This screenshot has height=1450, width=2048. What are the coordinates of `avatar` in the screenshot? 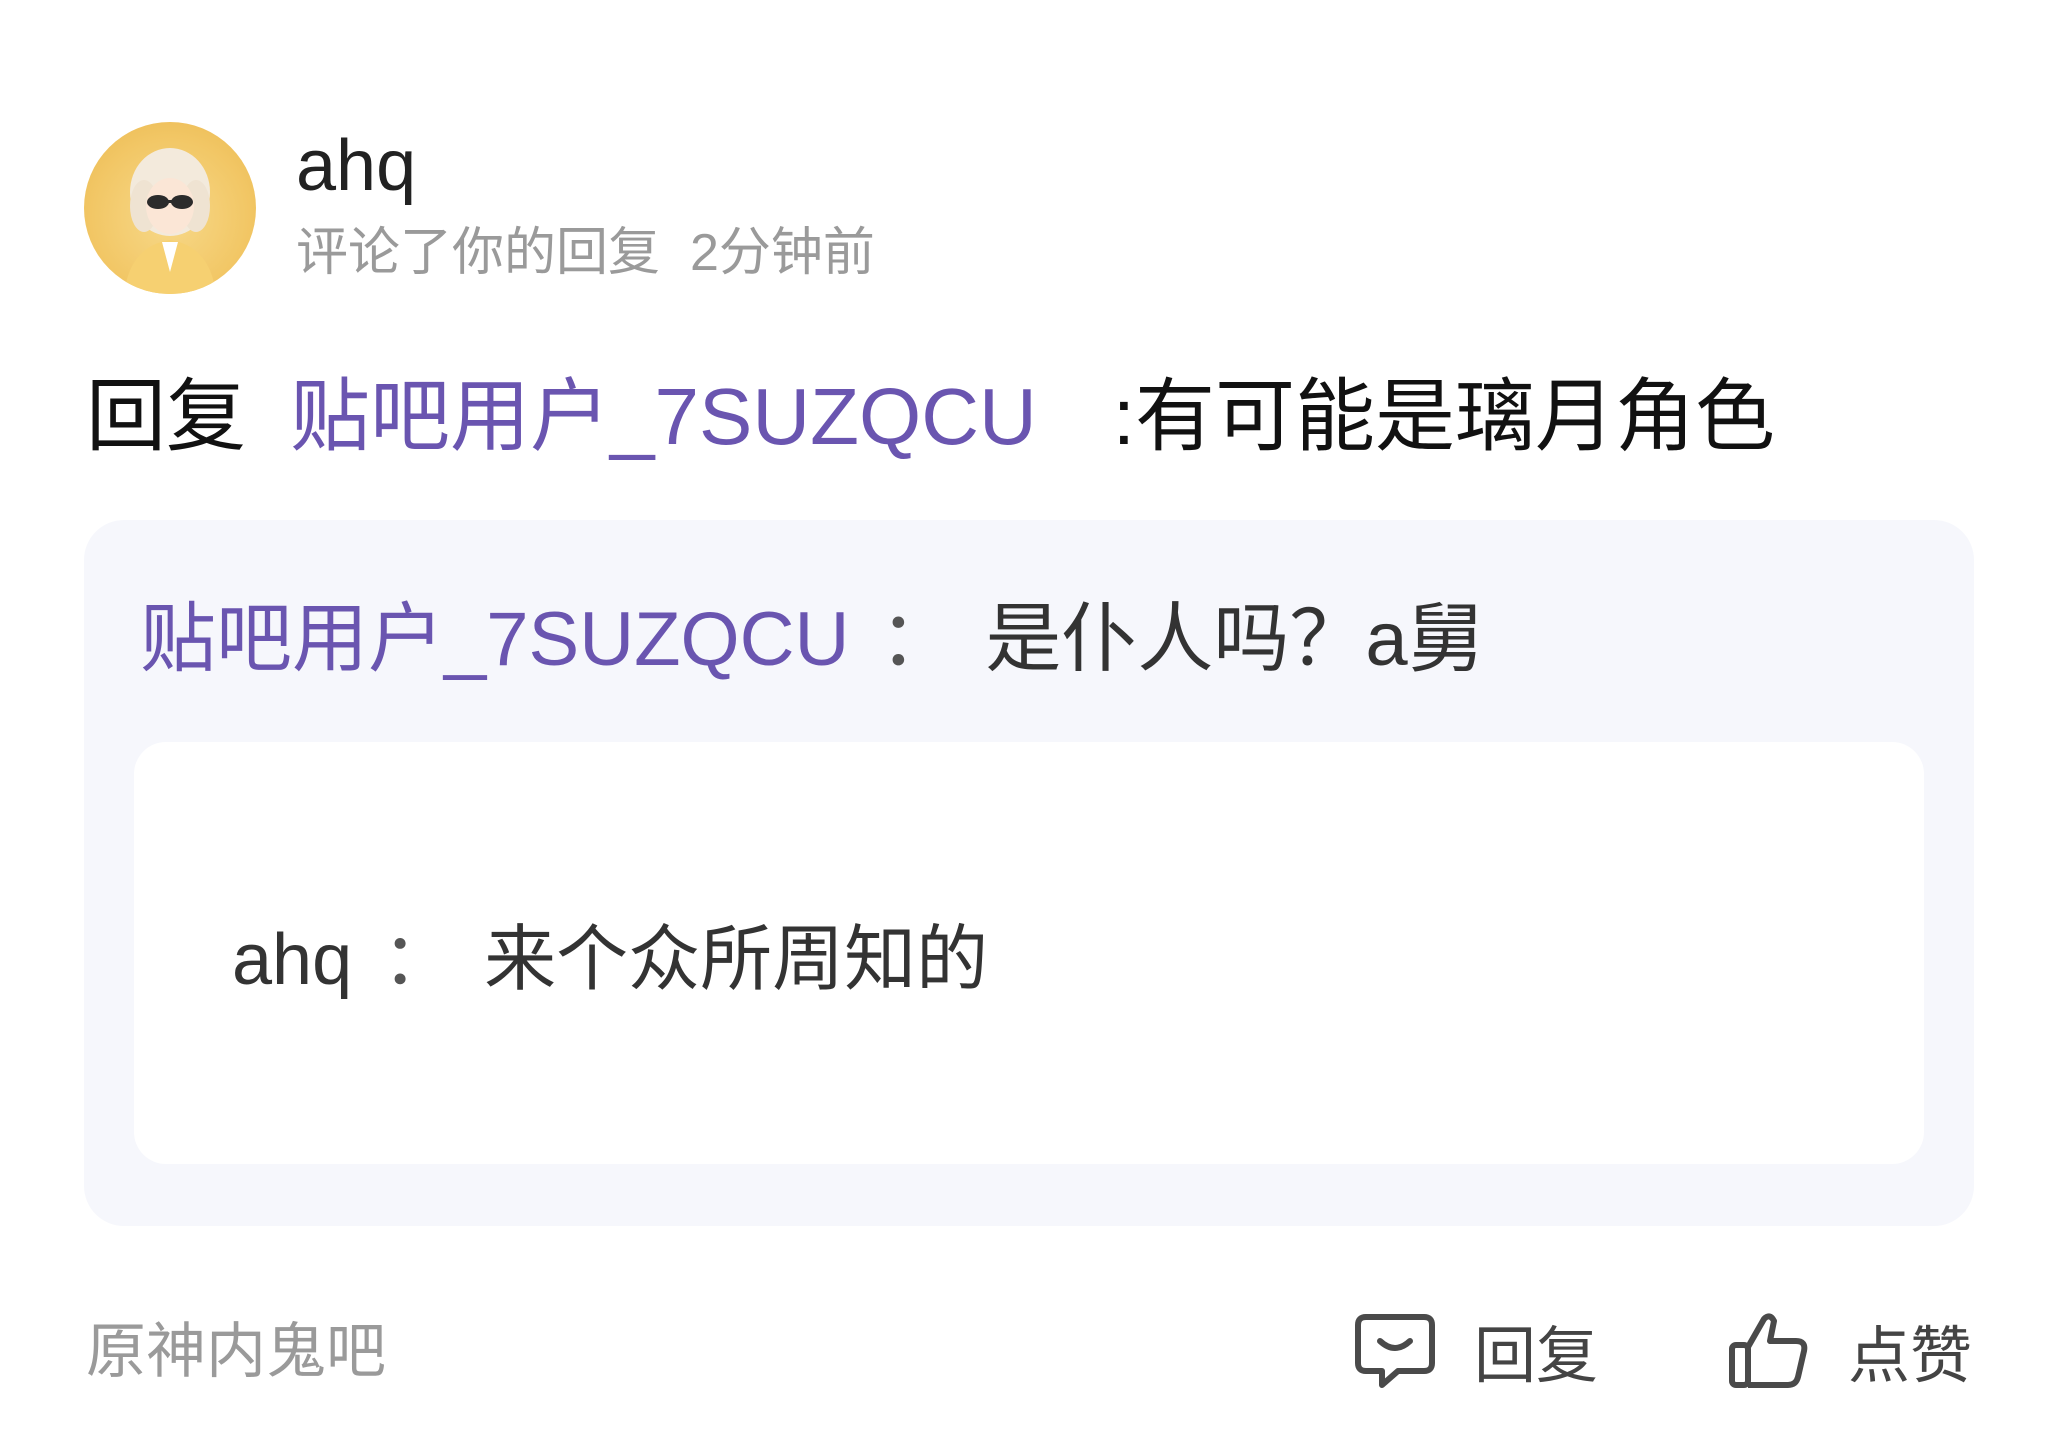 It's located at (170, 208).